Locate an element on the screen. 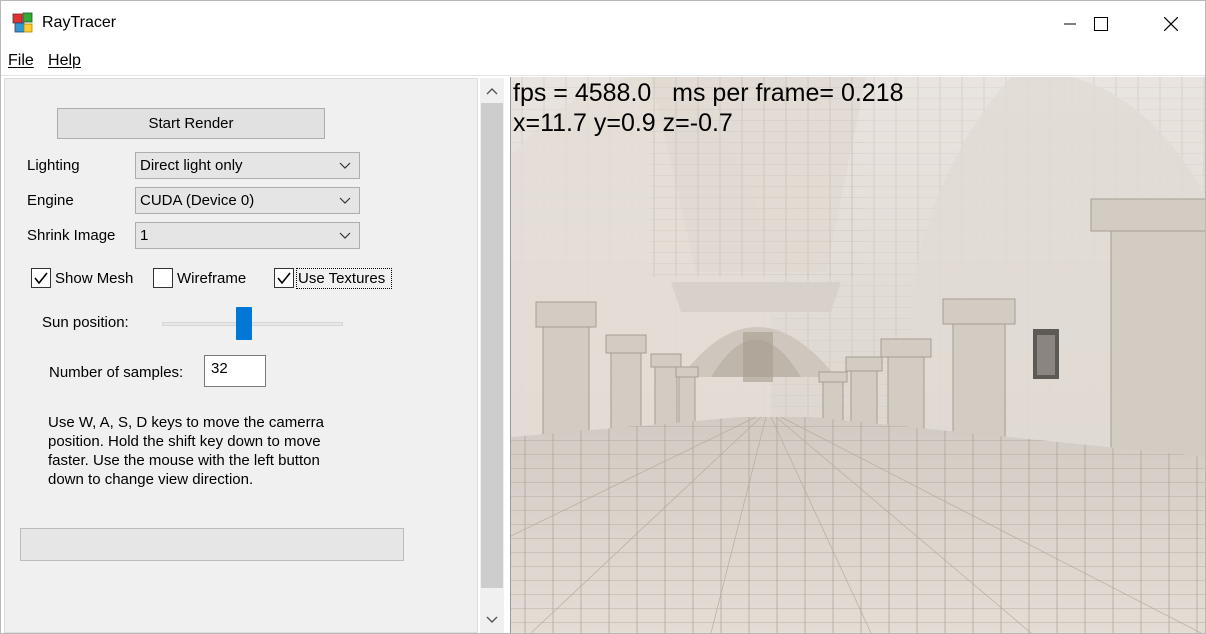 The height and width of the screenshot is (634, 1206). maximize-button is located at coordinates (1101, 23).